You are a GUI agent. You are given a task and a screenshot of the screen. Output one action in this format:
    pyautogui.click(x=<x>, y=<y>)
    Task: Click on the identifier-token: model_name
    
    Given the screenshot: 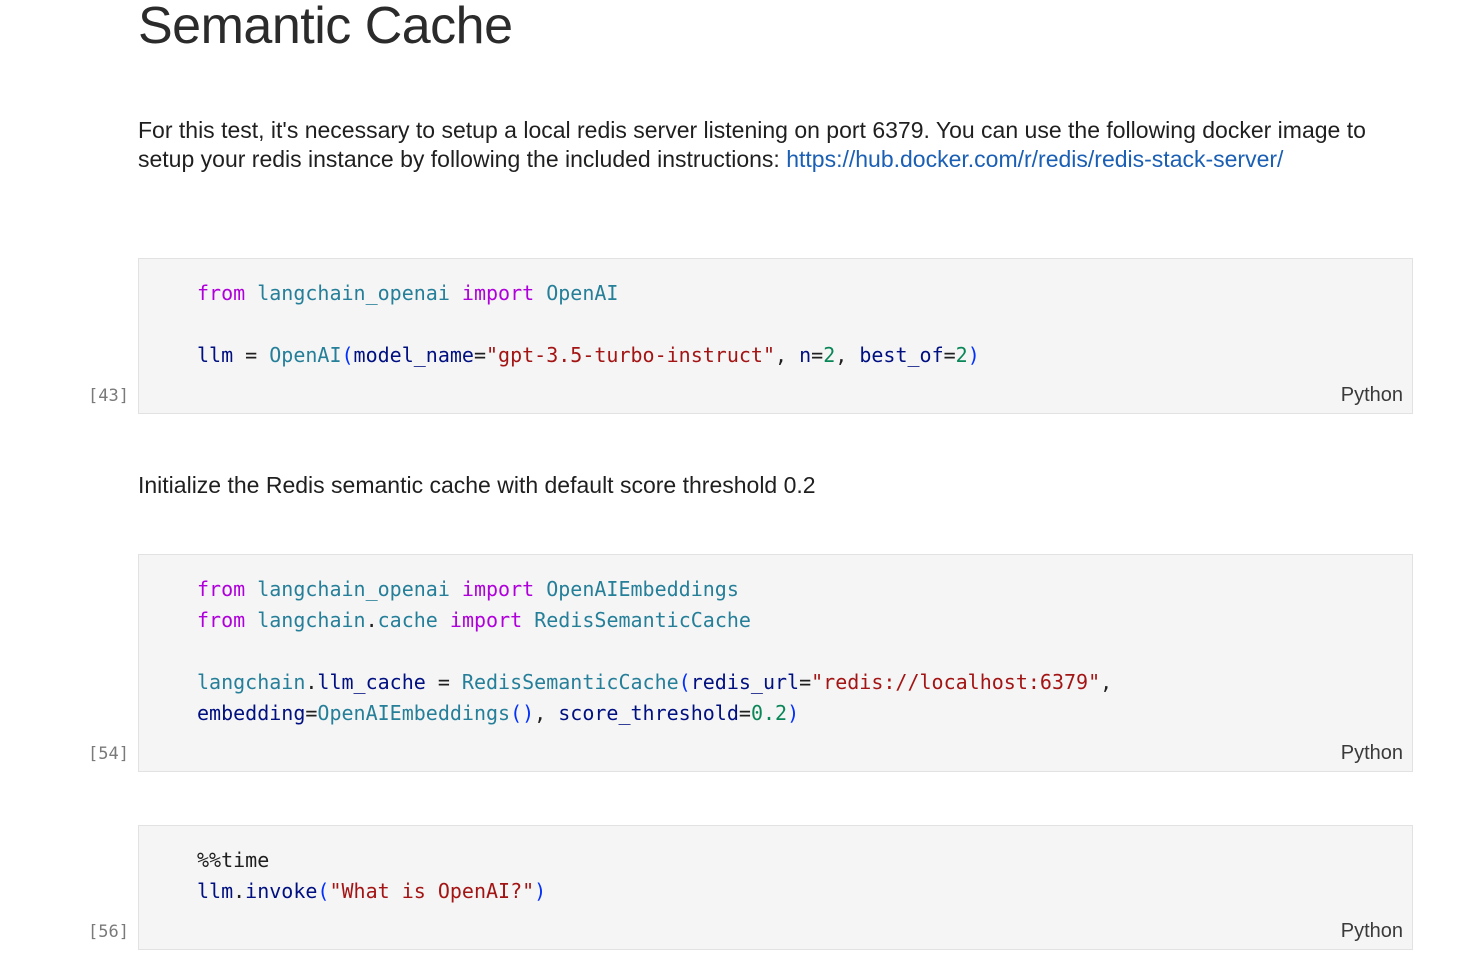 What is the action you would take?
    pyautogui.click(x=413, y=355)
    